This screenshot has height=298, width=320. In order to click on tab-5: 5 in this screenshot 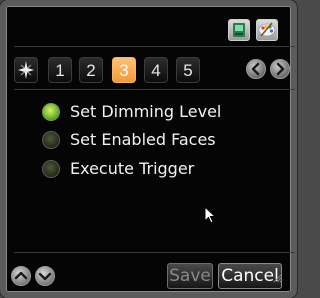, I will do `click(188, 70)`.